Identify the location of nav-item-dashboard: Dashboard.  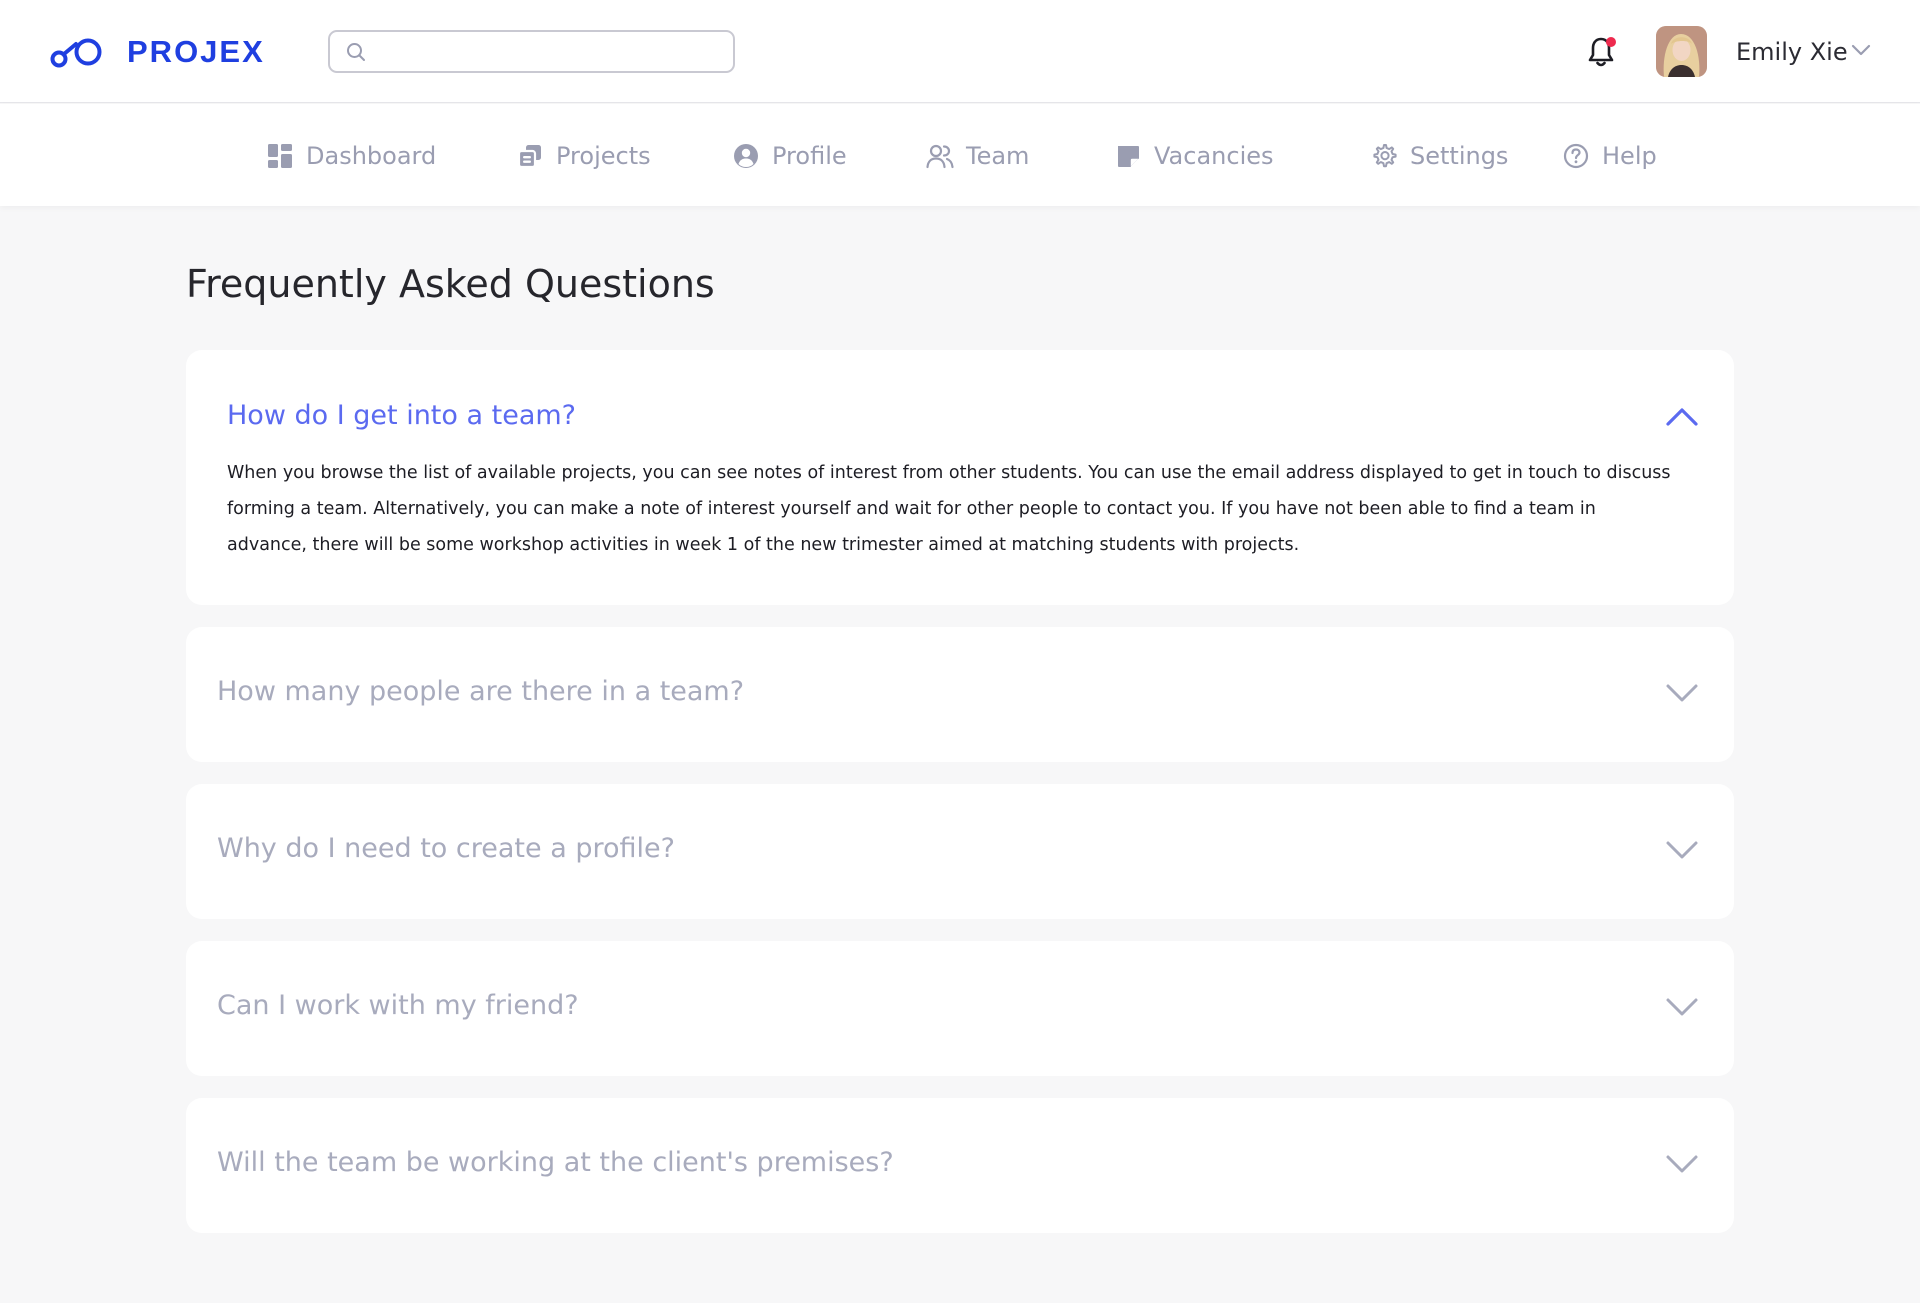
(351, 156).